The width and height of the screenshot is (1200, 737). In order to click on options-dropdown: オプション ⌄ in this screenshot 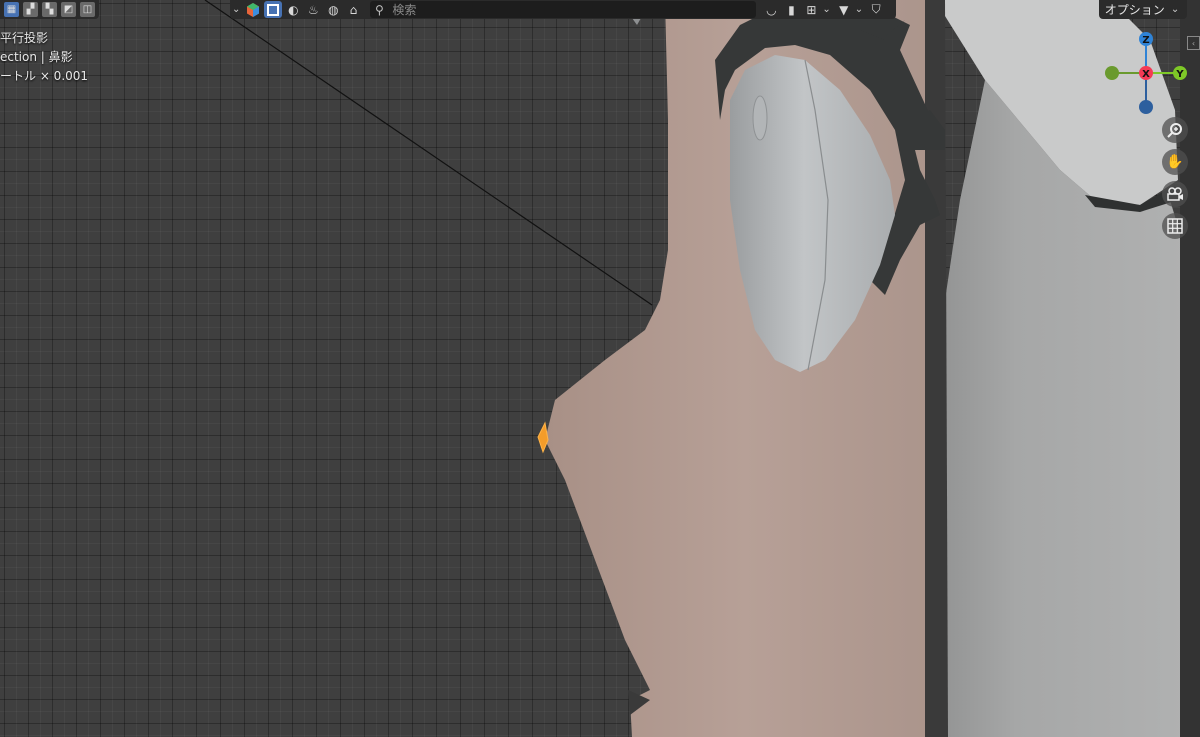, I will do `click(1143, 9)`.